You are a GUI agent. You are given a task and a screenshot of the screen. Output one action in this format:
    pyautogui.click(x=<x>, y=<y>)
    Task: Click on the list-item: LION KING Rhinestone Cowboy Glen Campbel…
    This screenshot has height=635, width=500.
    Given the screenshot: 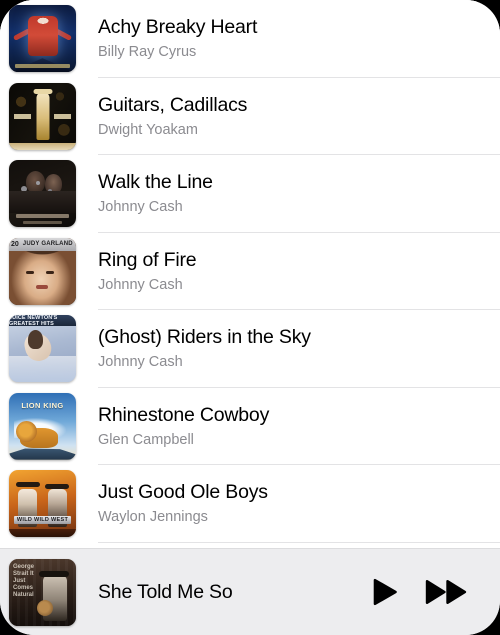 What is the action you would take?
    pyautogui.click(x=250, y=426)
    